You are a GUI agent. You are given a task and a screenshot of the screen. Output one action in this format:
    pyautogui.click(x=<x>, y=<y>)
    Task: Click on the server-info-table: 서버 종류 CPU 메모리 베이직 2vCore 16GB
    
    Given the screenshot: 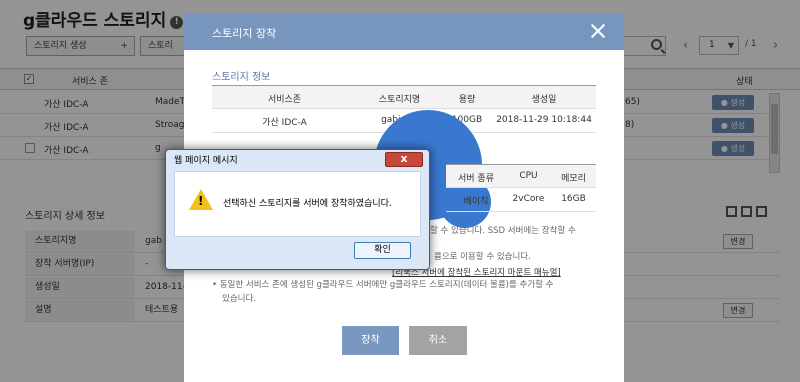 What is the action you would take?
    pyautogui.click(x=521, y=188)
    